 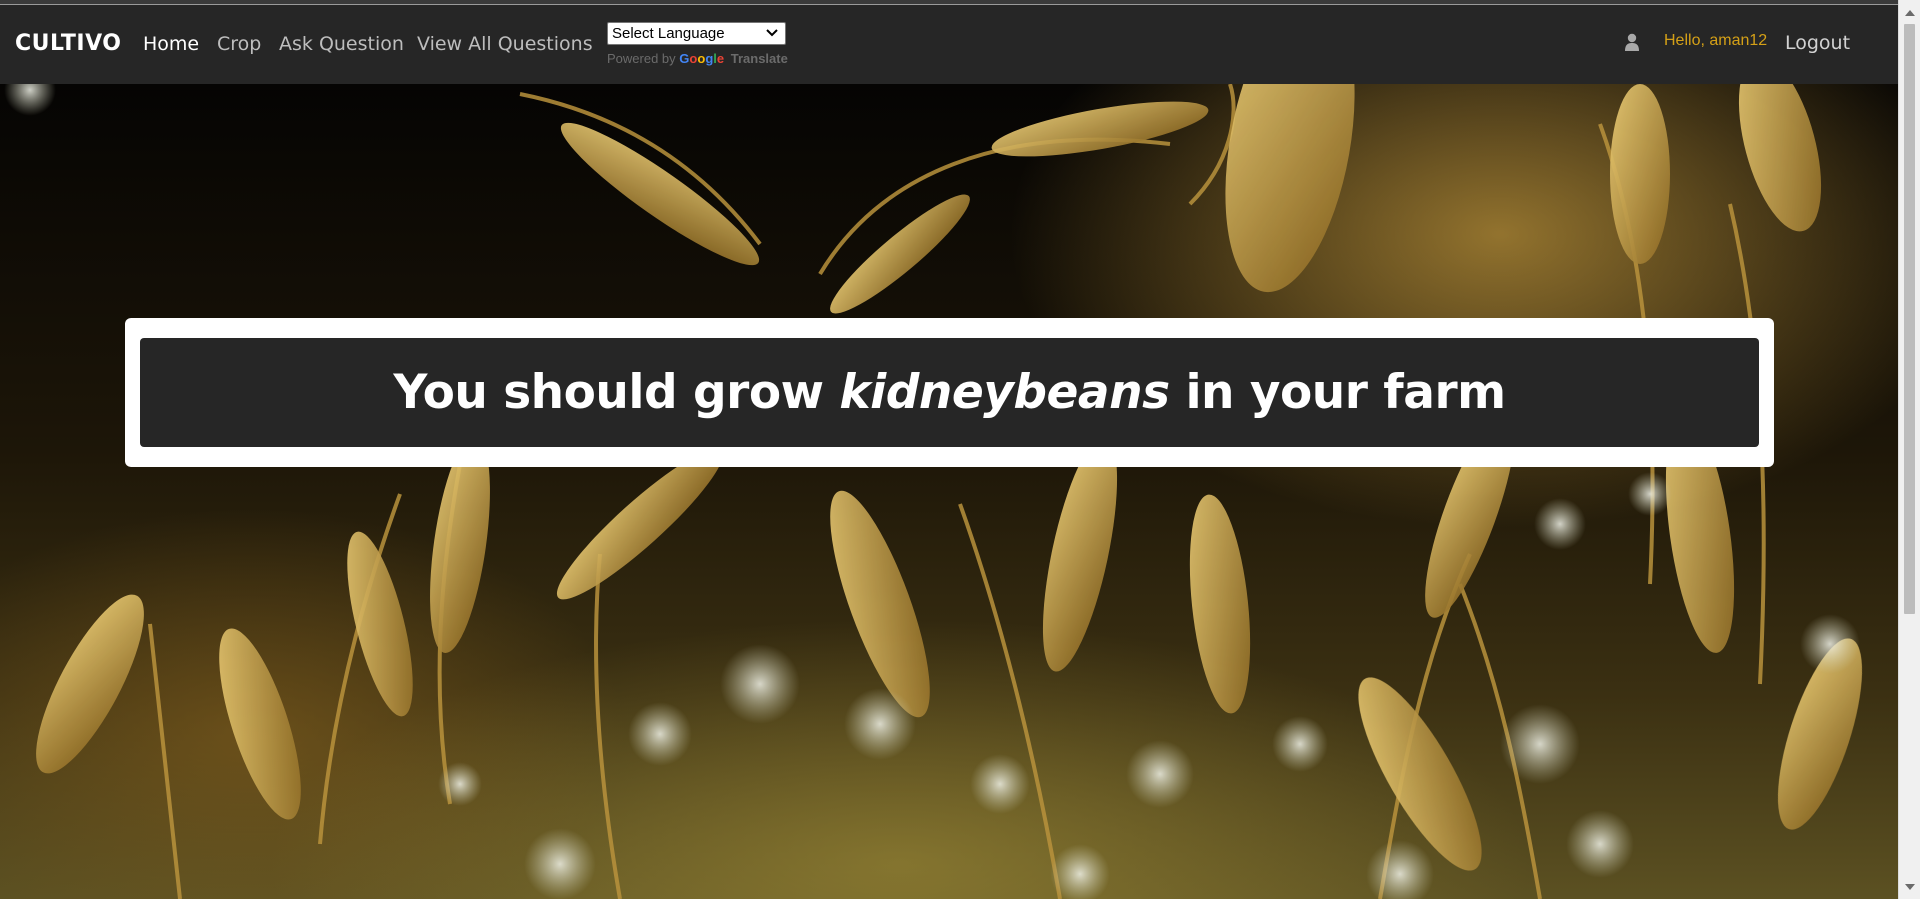 I want to click on recommendation-prefix: You should grow, so click(x=608, y=392).